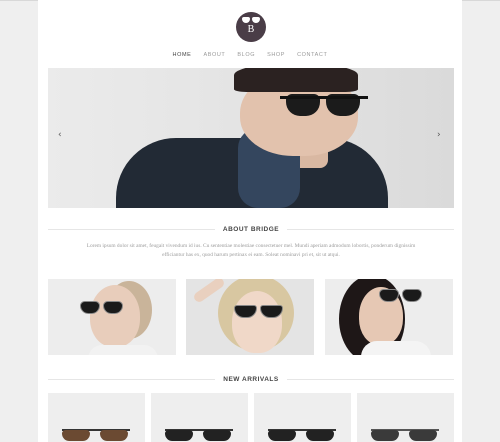 This screenshot has height=442, width=500. Describe the element at coordinates (312, 55) in the screenshot. I see `nav-item-contact: CONTACT` at that location.